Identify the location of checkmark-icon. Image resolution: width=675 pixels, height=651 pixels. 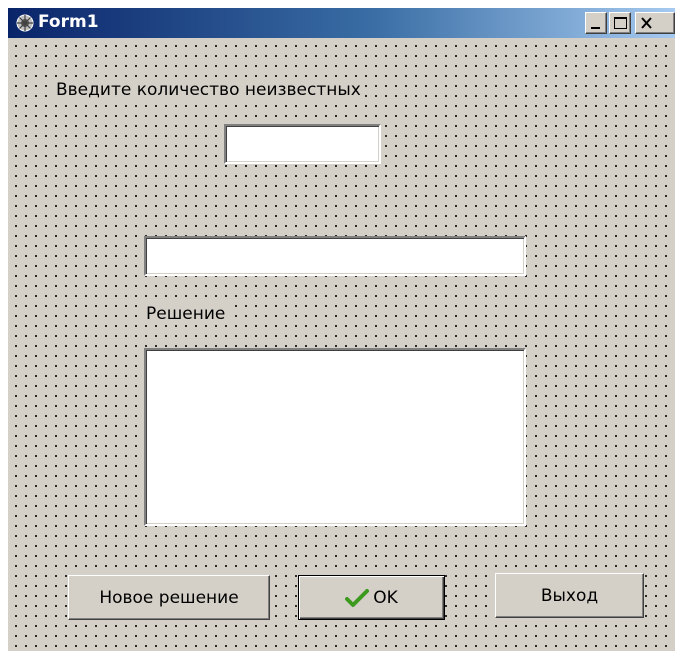
(357, 597).